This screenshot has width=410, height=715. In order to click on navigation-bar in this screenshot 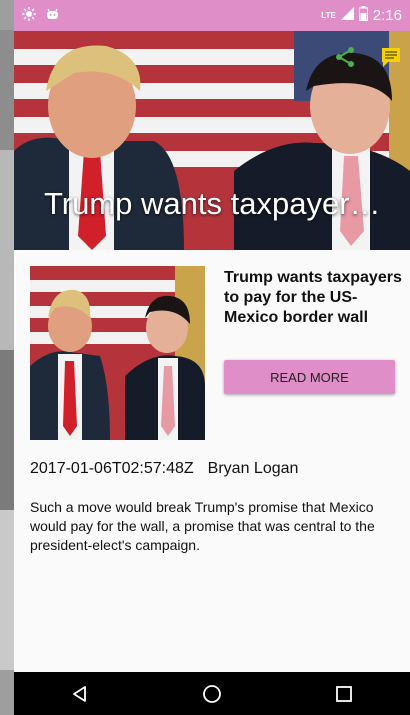, I will do `click(212, 693)`.